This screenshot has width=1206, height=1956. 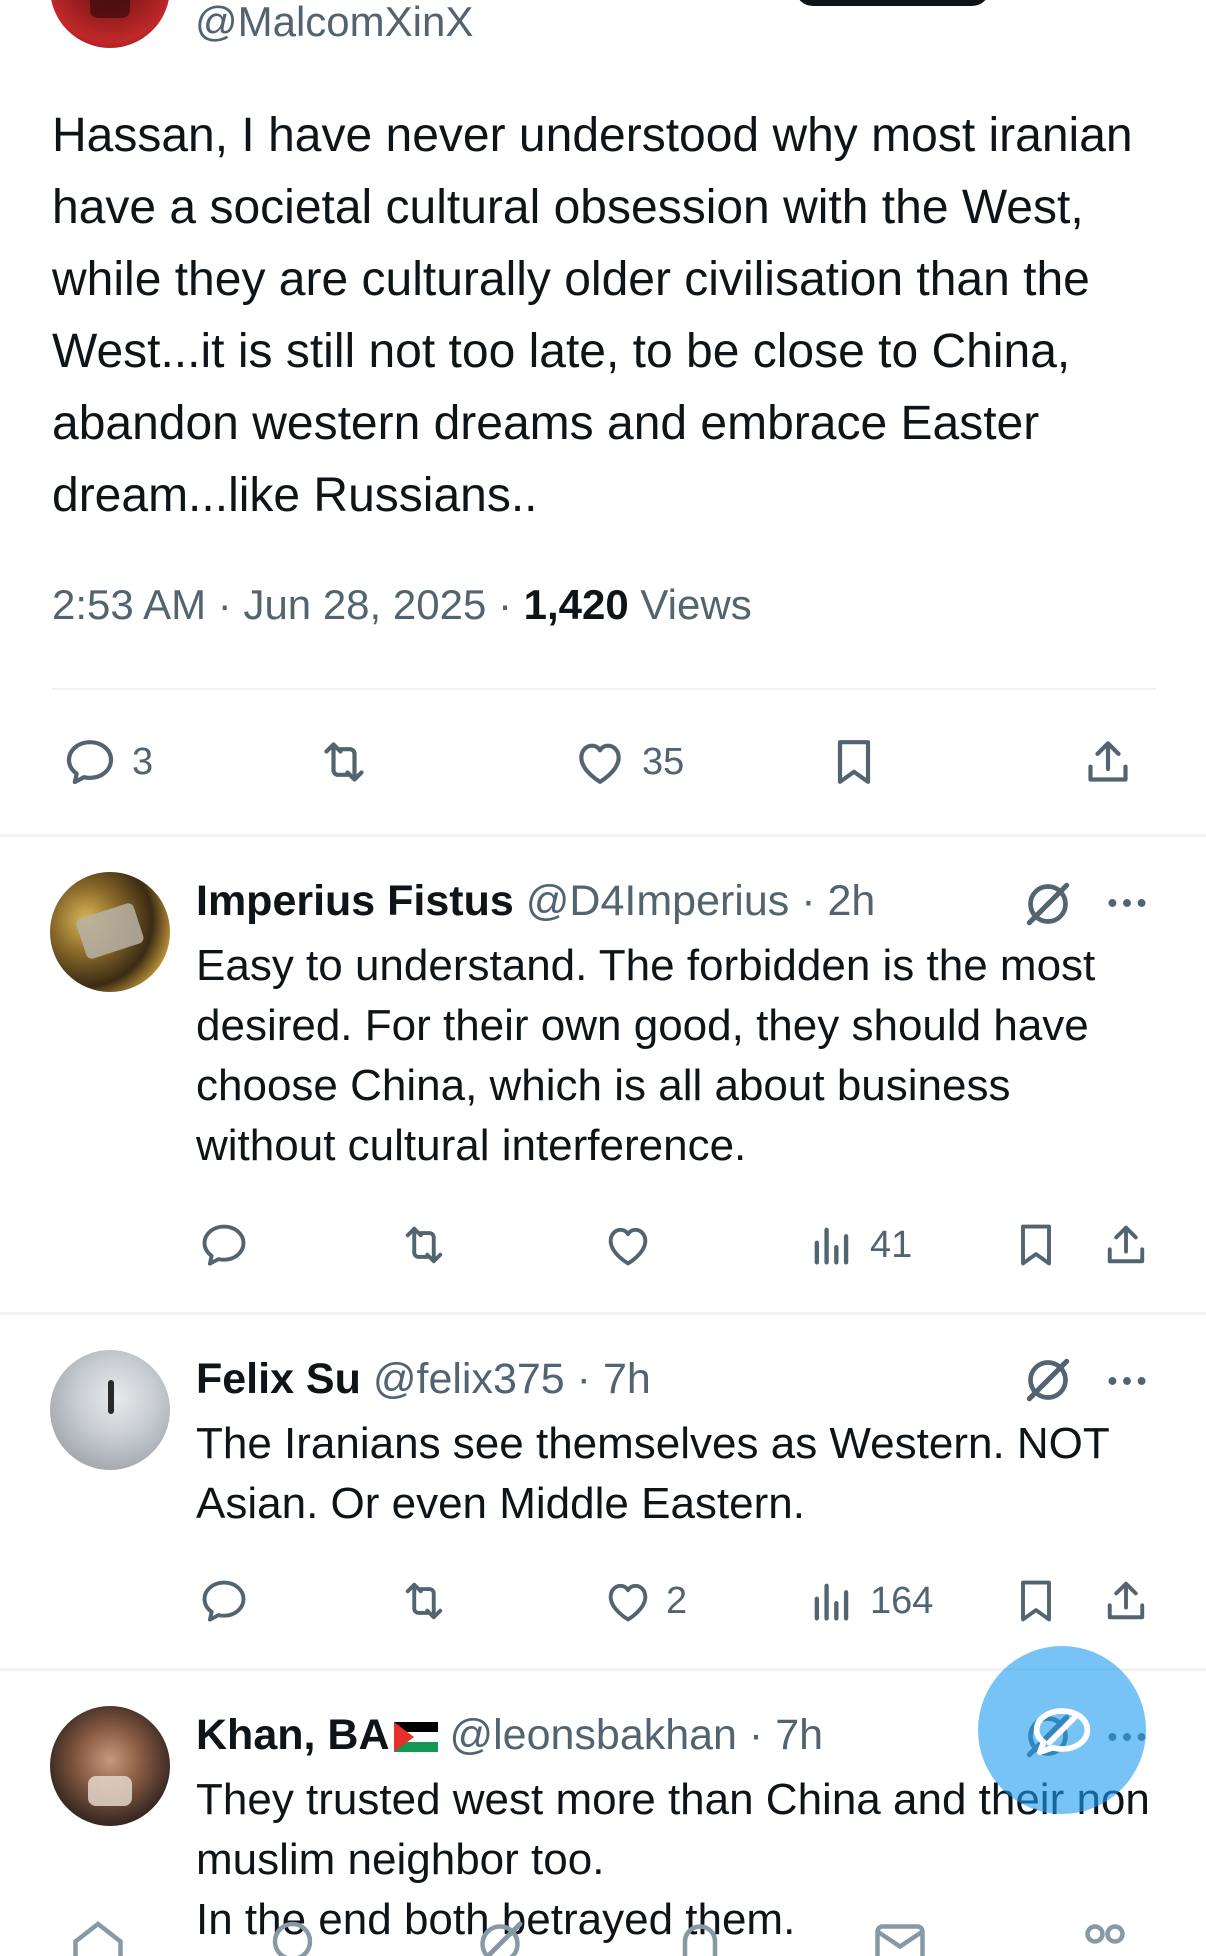 What do you see at coordinates (129, 604) in the screenshot?
I see `post-time: 2:53 AM` at bounding box center [129, 604].